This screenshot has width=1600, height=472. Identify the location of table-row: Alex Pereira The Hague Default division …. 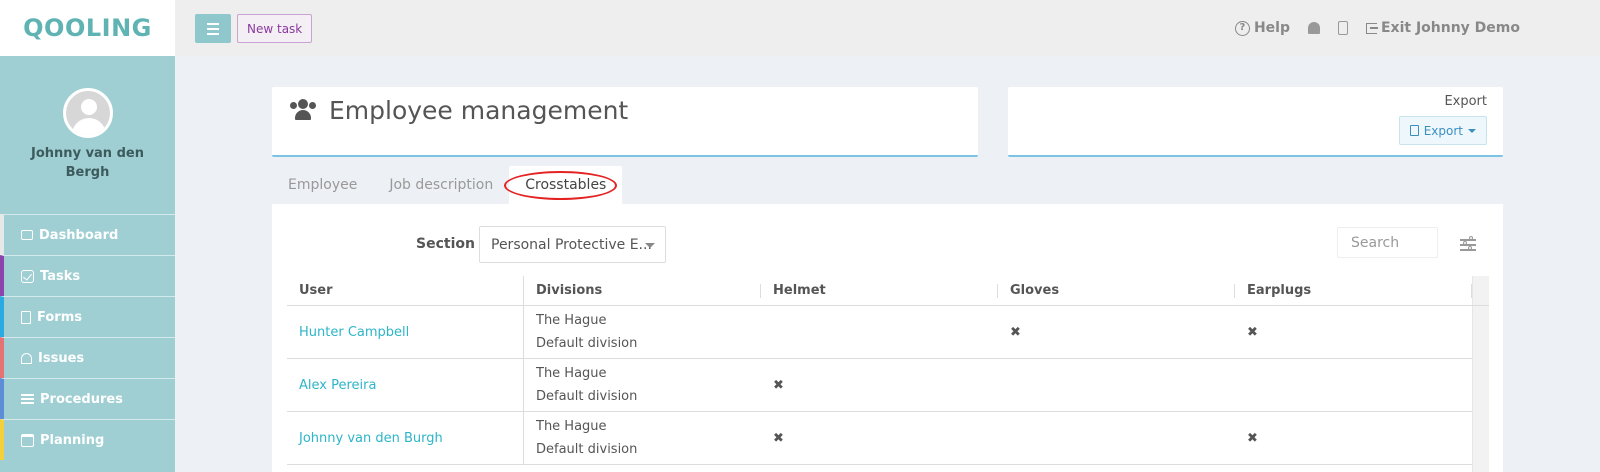
(888, 385).